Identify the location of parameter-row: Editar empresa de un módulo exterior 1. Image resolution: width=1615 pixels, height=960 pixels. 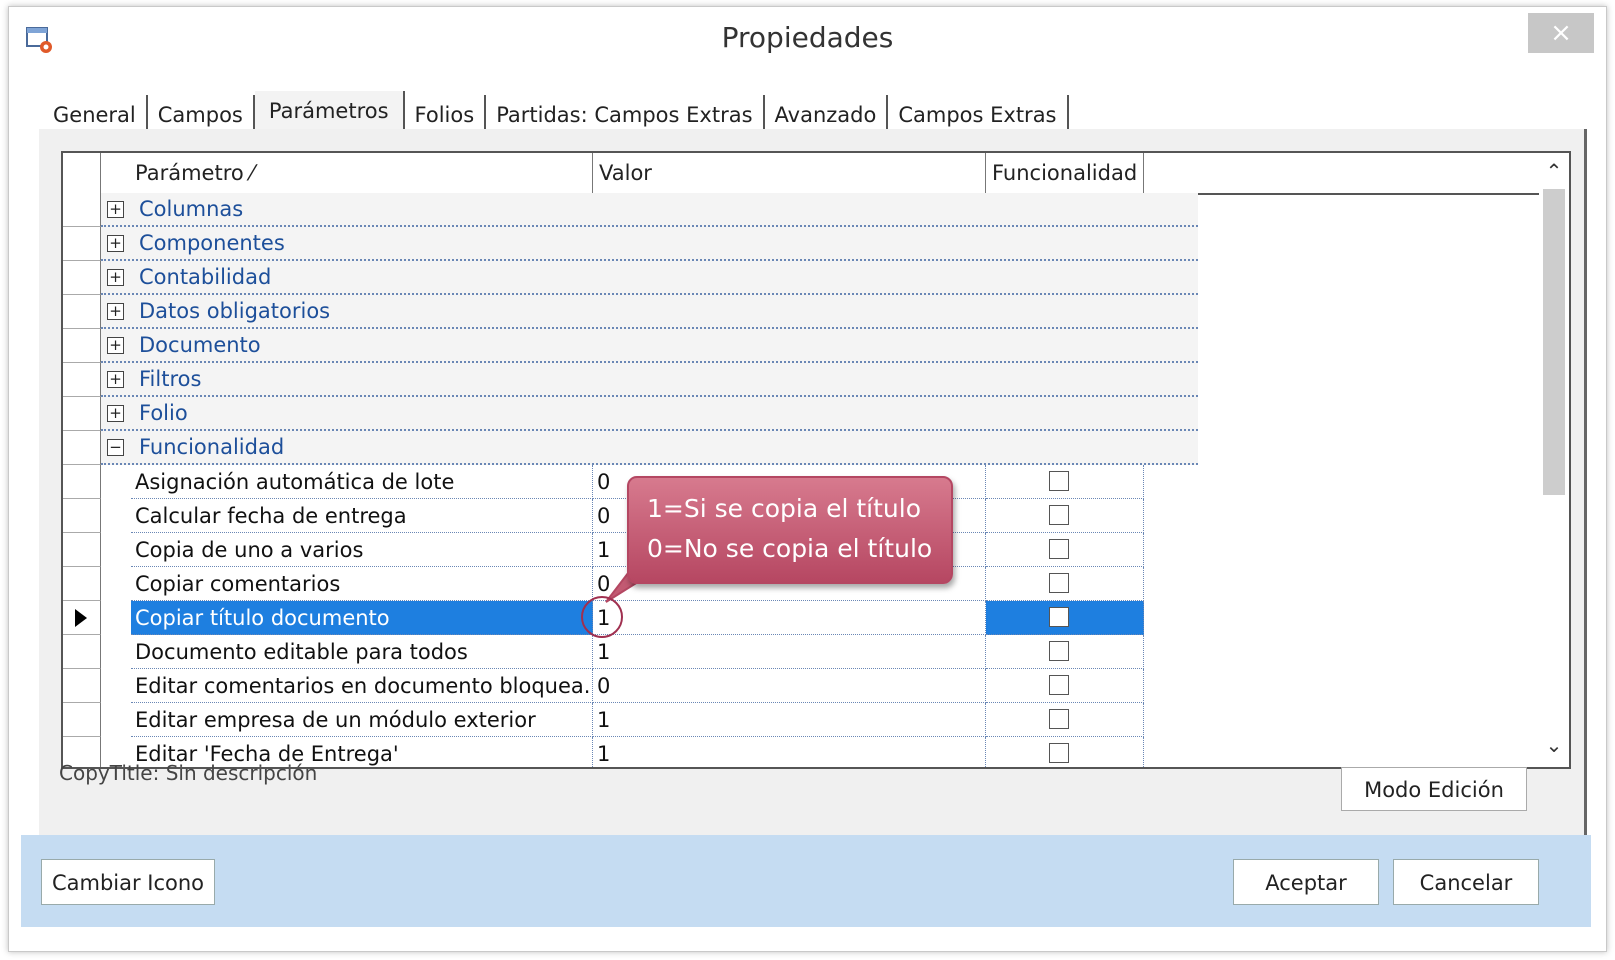
(630, 720).